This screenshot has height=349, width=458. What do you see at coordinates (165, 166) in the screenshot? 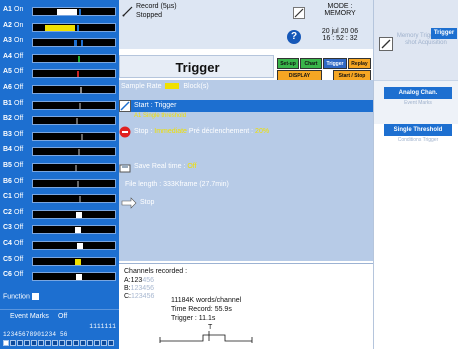
I see `save-row: Save Real time : Off` at bounding box center [165, 166].